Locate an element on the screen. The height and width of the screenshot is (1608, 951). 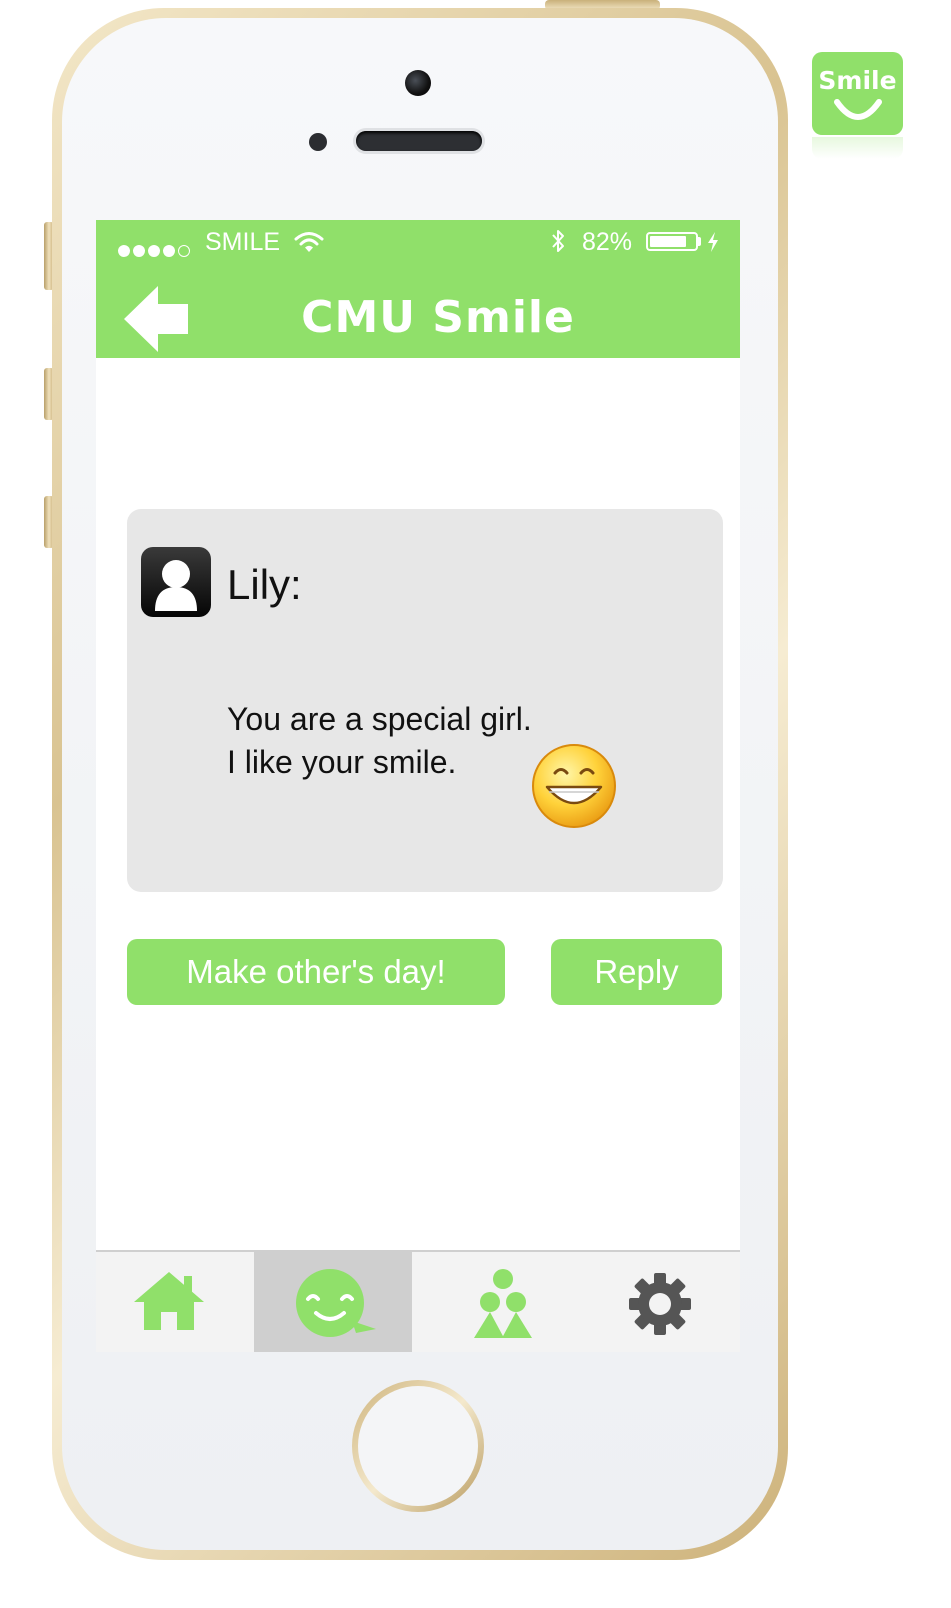
tab-people is located at coordinates (491, 1302).